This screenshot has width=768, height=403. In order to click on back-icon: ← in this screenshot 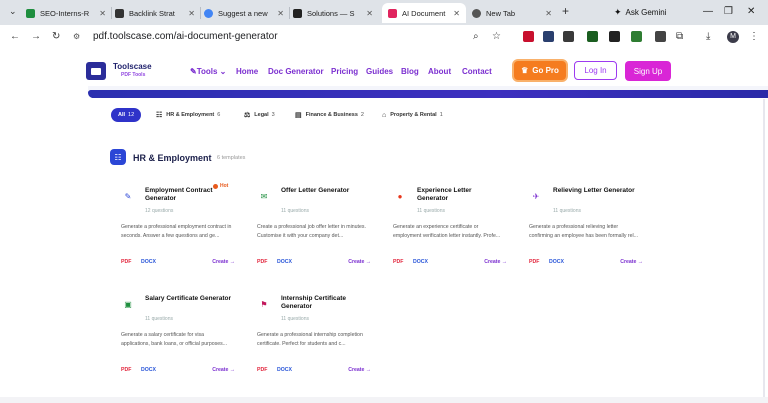, I will do `click(15, 36)`.